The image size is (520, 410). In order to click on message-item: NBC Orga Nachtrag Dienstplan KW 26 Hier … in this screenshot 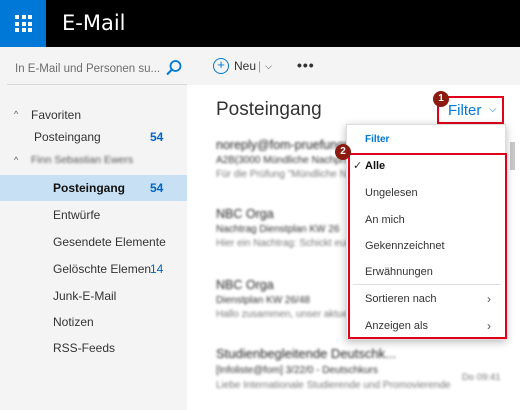, I will do `click(297, 228)`.